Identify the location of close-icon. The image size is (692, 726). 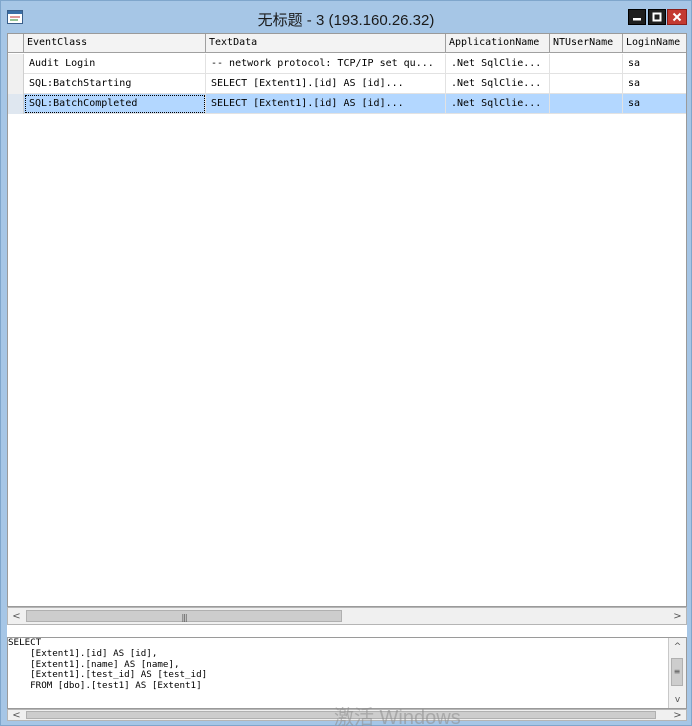
(677, 17).